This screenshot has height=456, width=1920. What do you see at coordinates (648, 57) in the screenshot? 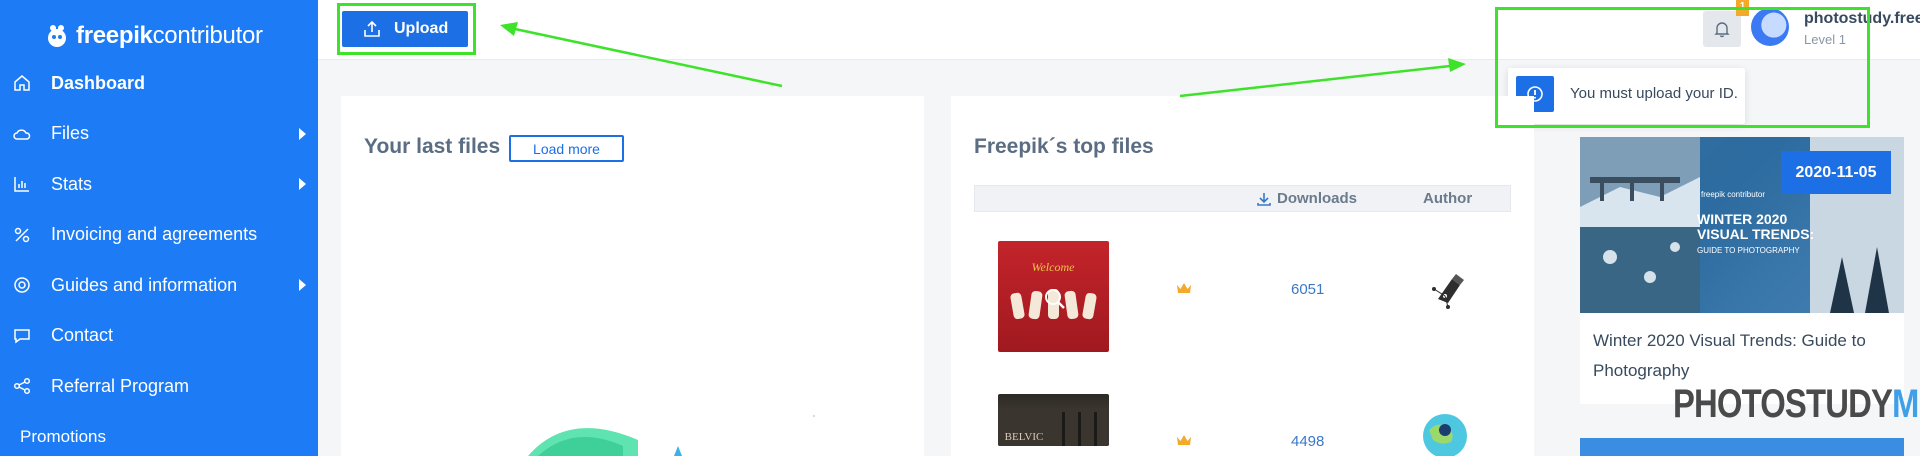
I see `annotation-arrow-upload` at bounding box center [648, 57].